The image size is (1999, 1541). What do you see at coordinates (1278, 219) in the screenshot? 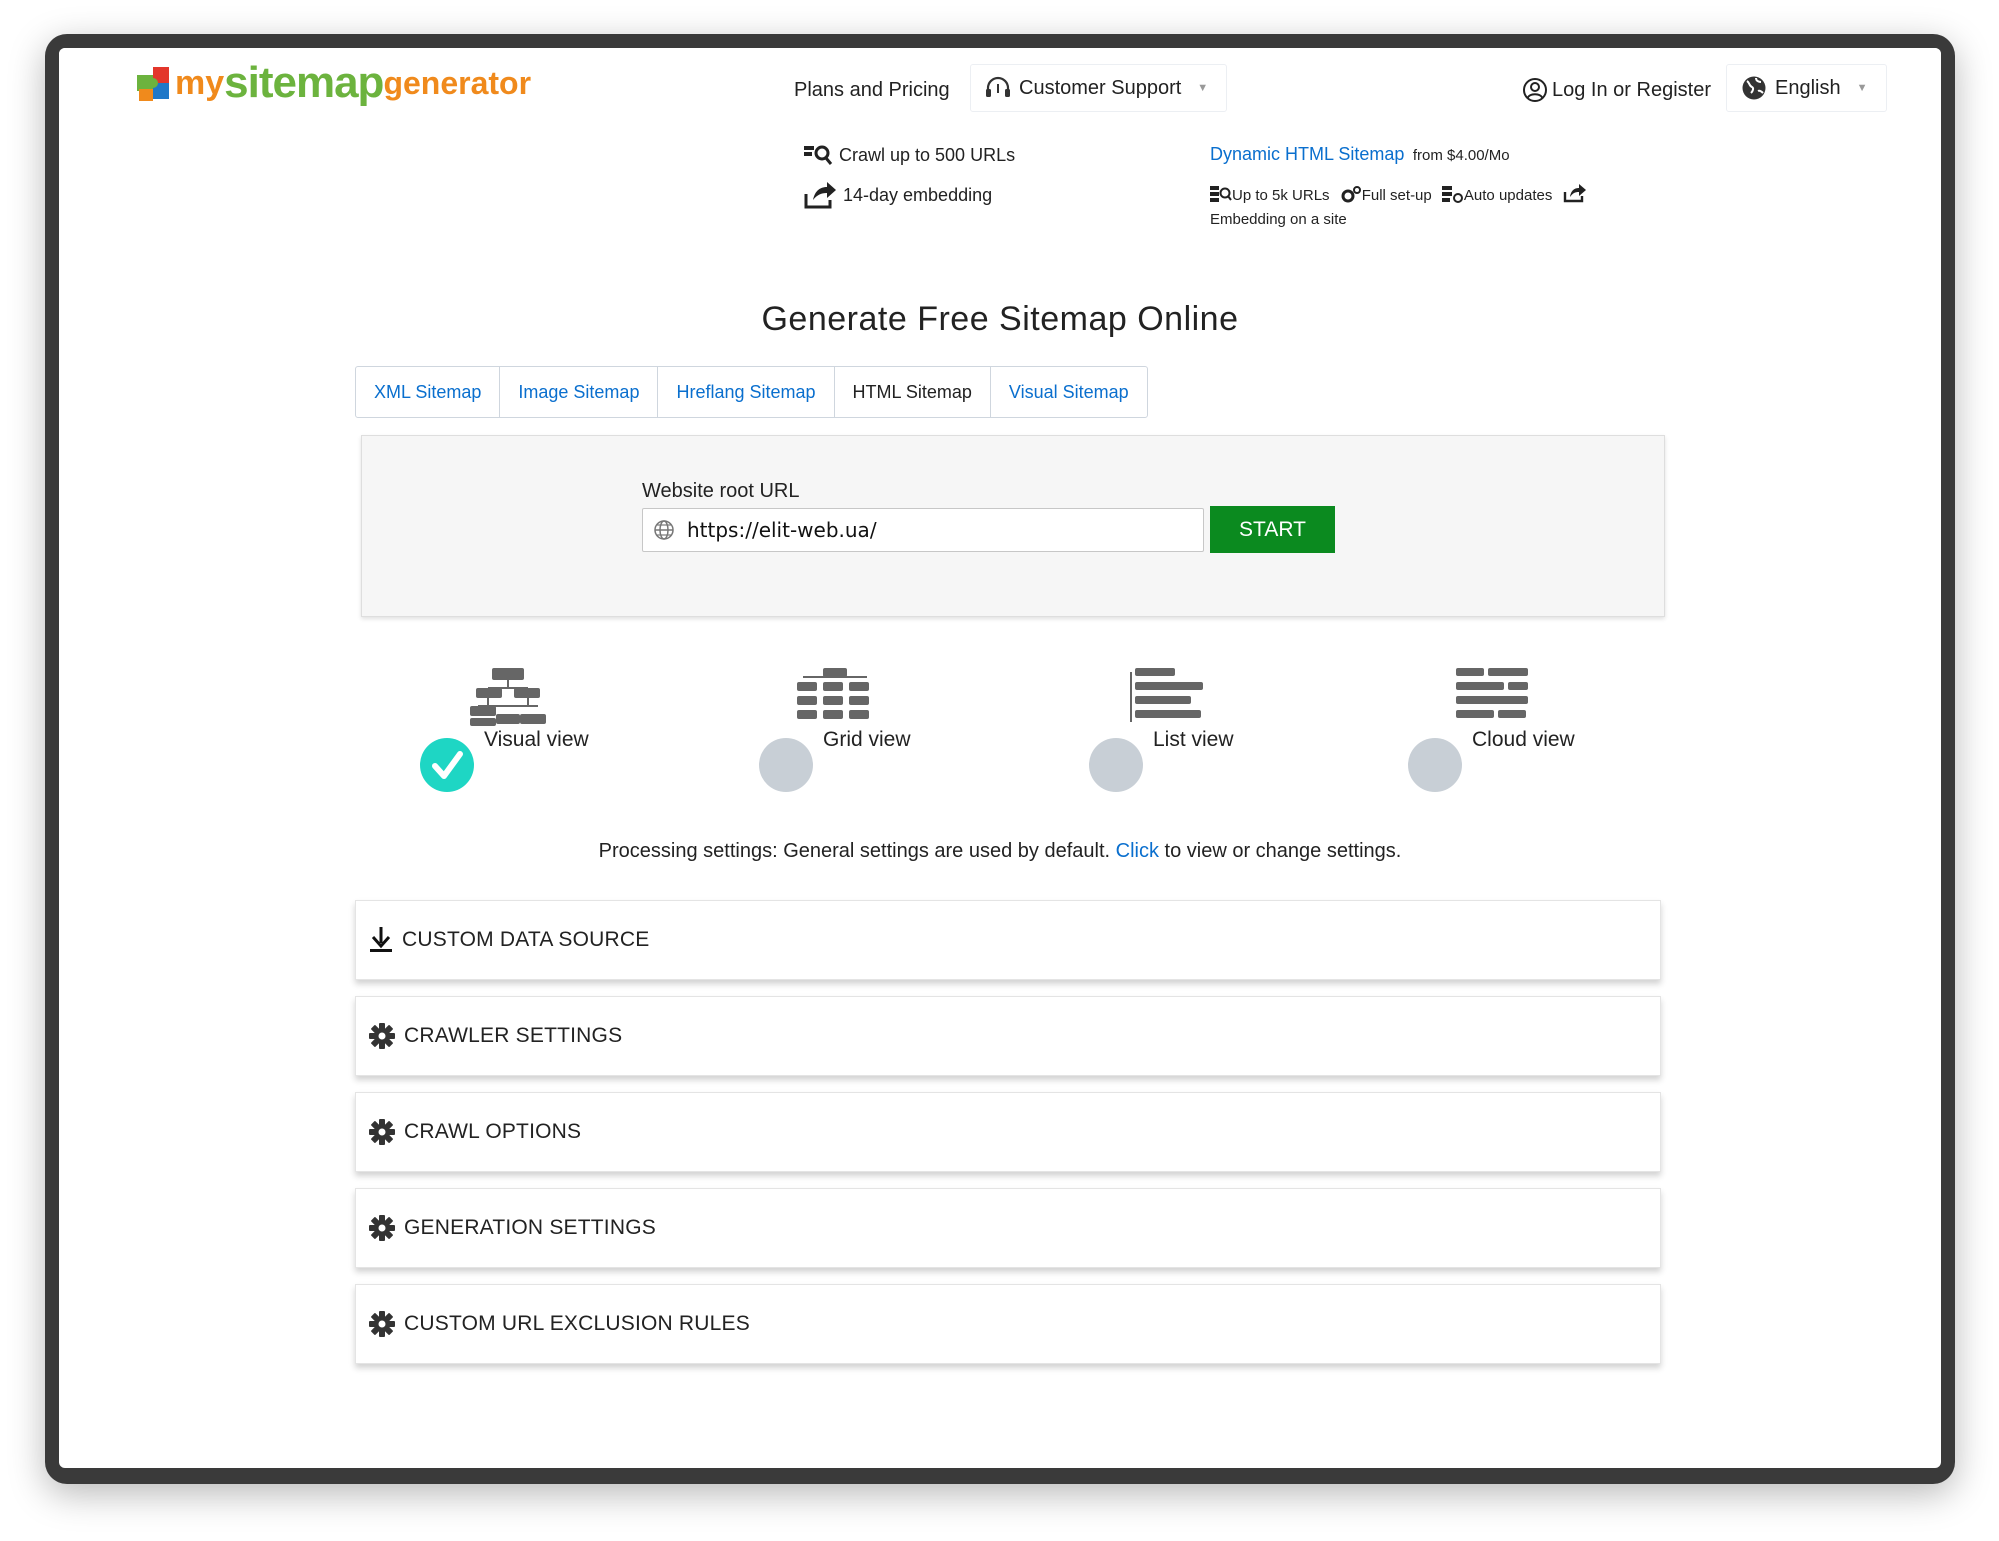
I see `plan-feature-embedding: Embedding on a site` at bounding box center [1278, 219].